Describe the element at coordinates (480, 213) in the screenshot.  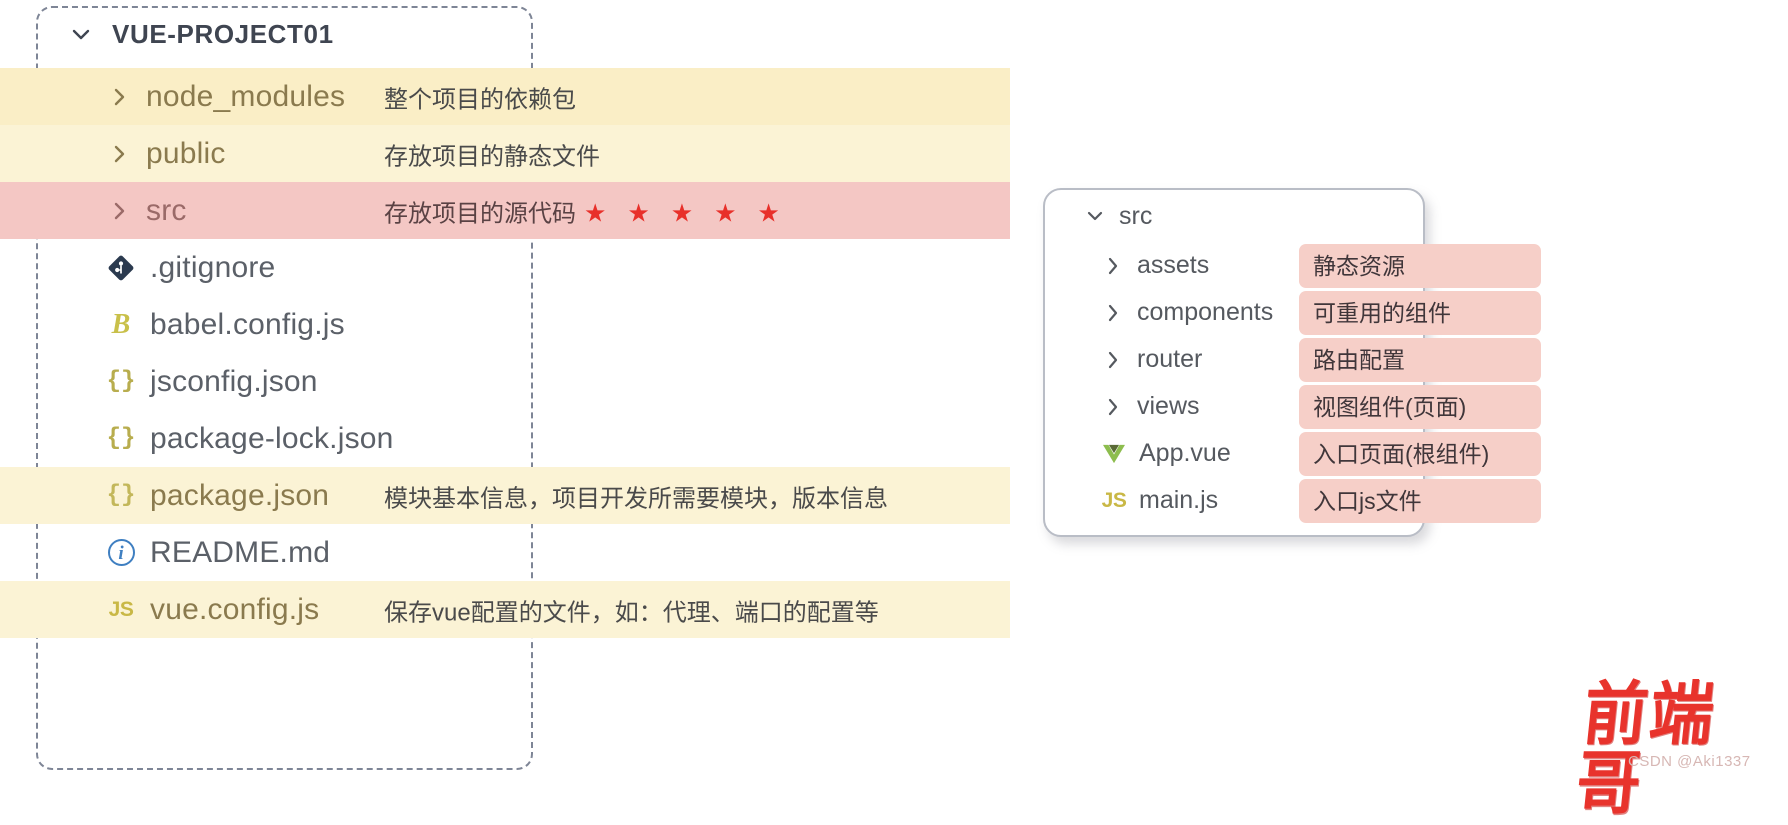
I see `tree-item-description-text: 存放项目的源代码` at that location.